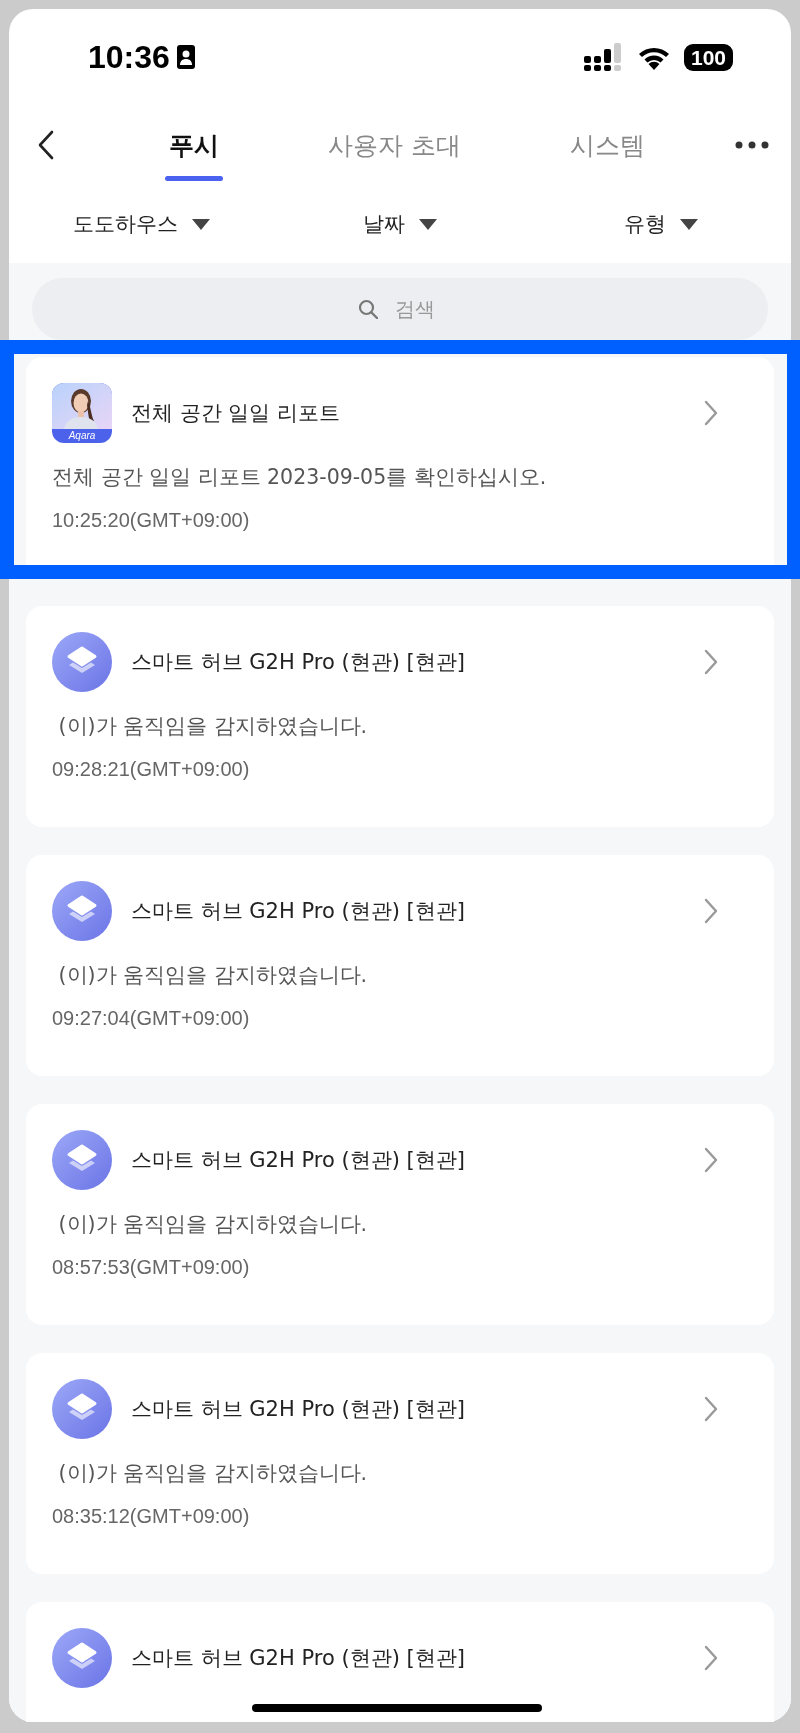  What do you see at coordinates (151, 769) in the screenshot?
I see `notification-time: 09:28:21(GMT+09:00)` at bounding box center [151, 769].